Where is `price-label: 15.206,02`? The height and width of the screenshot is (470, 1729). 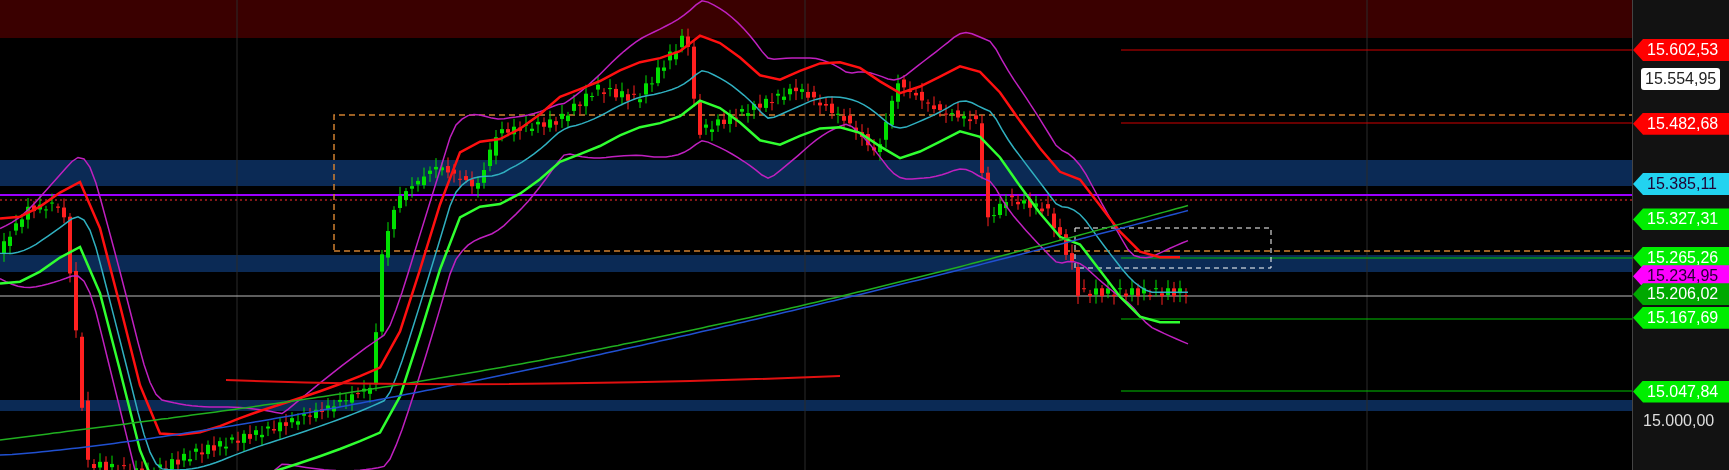 price-label: 15.206,02 is located at coordinates (1681, 294).